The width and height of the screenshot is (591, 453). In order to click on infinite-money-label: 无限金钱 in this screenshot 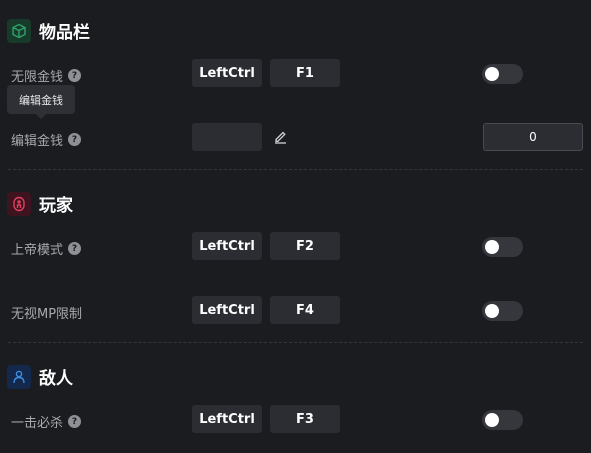, I will do `click(37, 77)`.